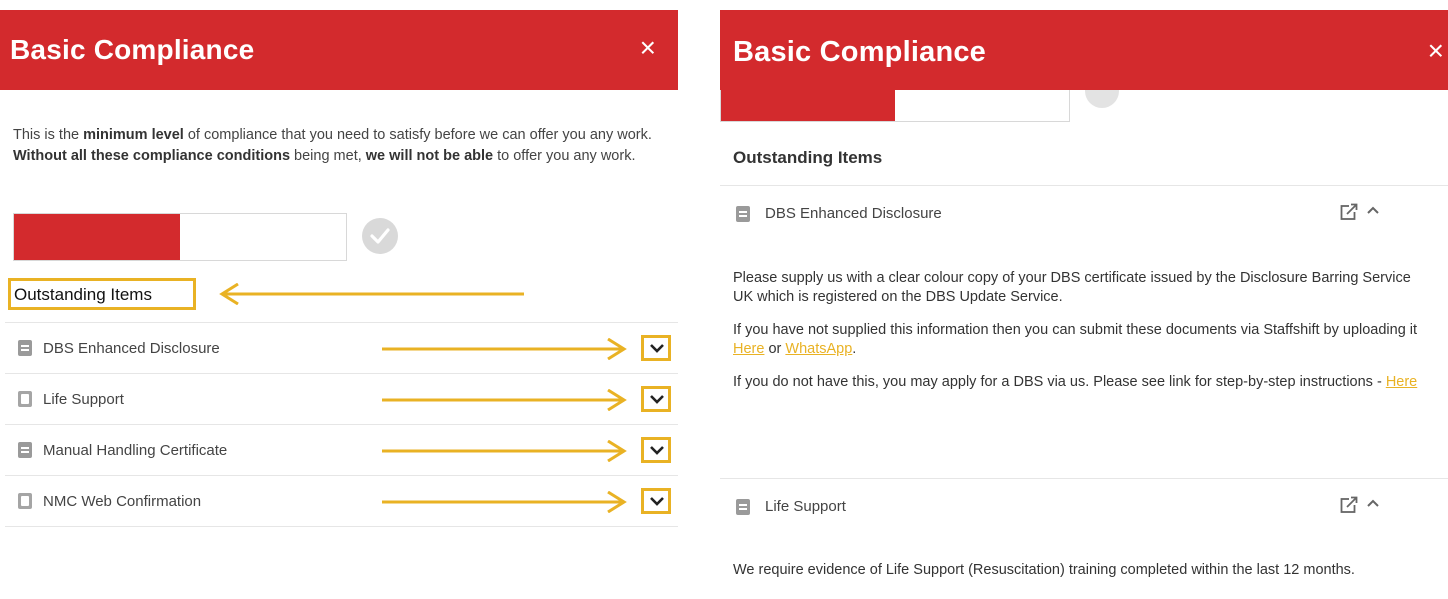 The height and width of the screenshot is (599, 1448). I want to click on list-item: NMC Web Confirmation, so click(341, 501).